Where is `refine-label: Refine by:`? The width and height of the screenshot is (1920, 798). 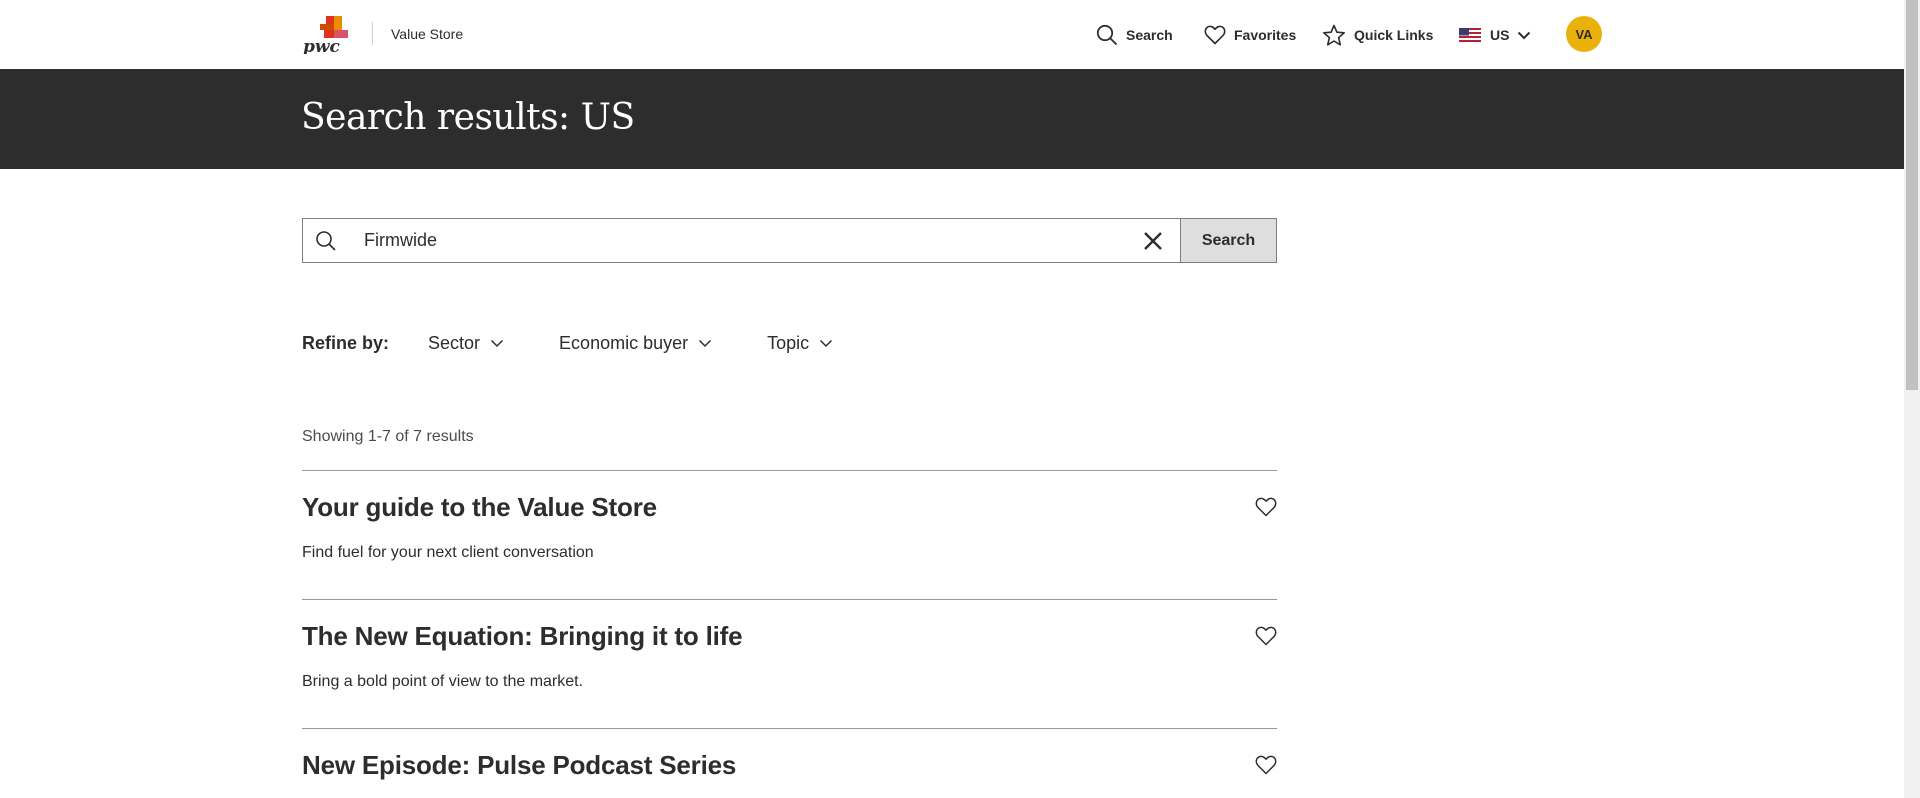 refine-label: Refine by: is located at coordinates (346, 342).